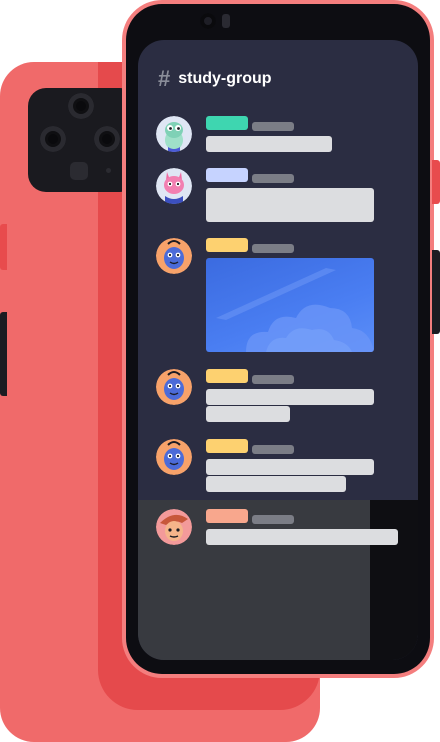 The height and width of the screenshot is (742, 440). I want to click on channel-header: # study-group, so click(215, 79).